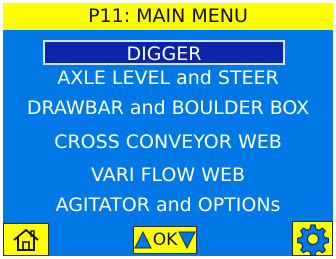 Image resolution: width=336 pixels, height=259 pixels. I want to click on up-button, so click(143, 240).